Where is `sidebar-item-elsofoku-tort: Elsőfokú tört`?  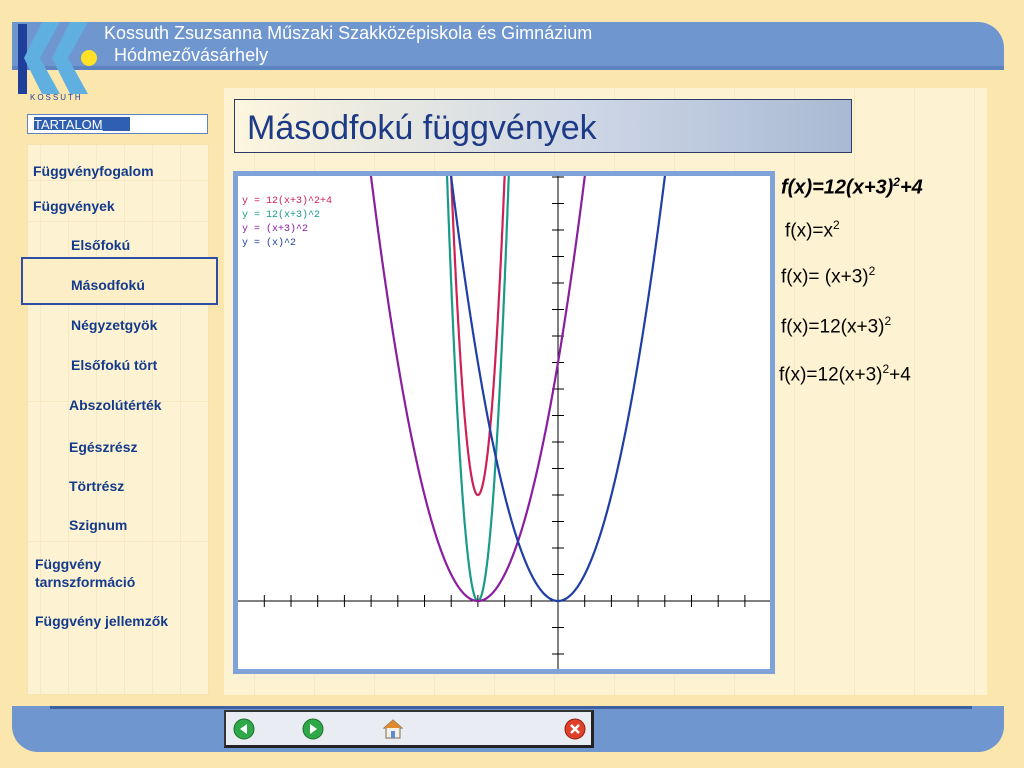
sidebar-item-elsofoku-tort: Elsőfokú tört is located at coordinates (114, 365).